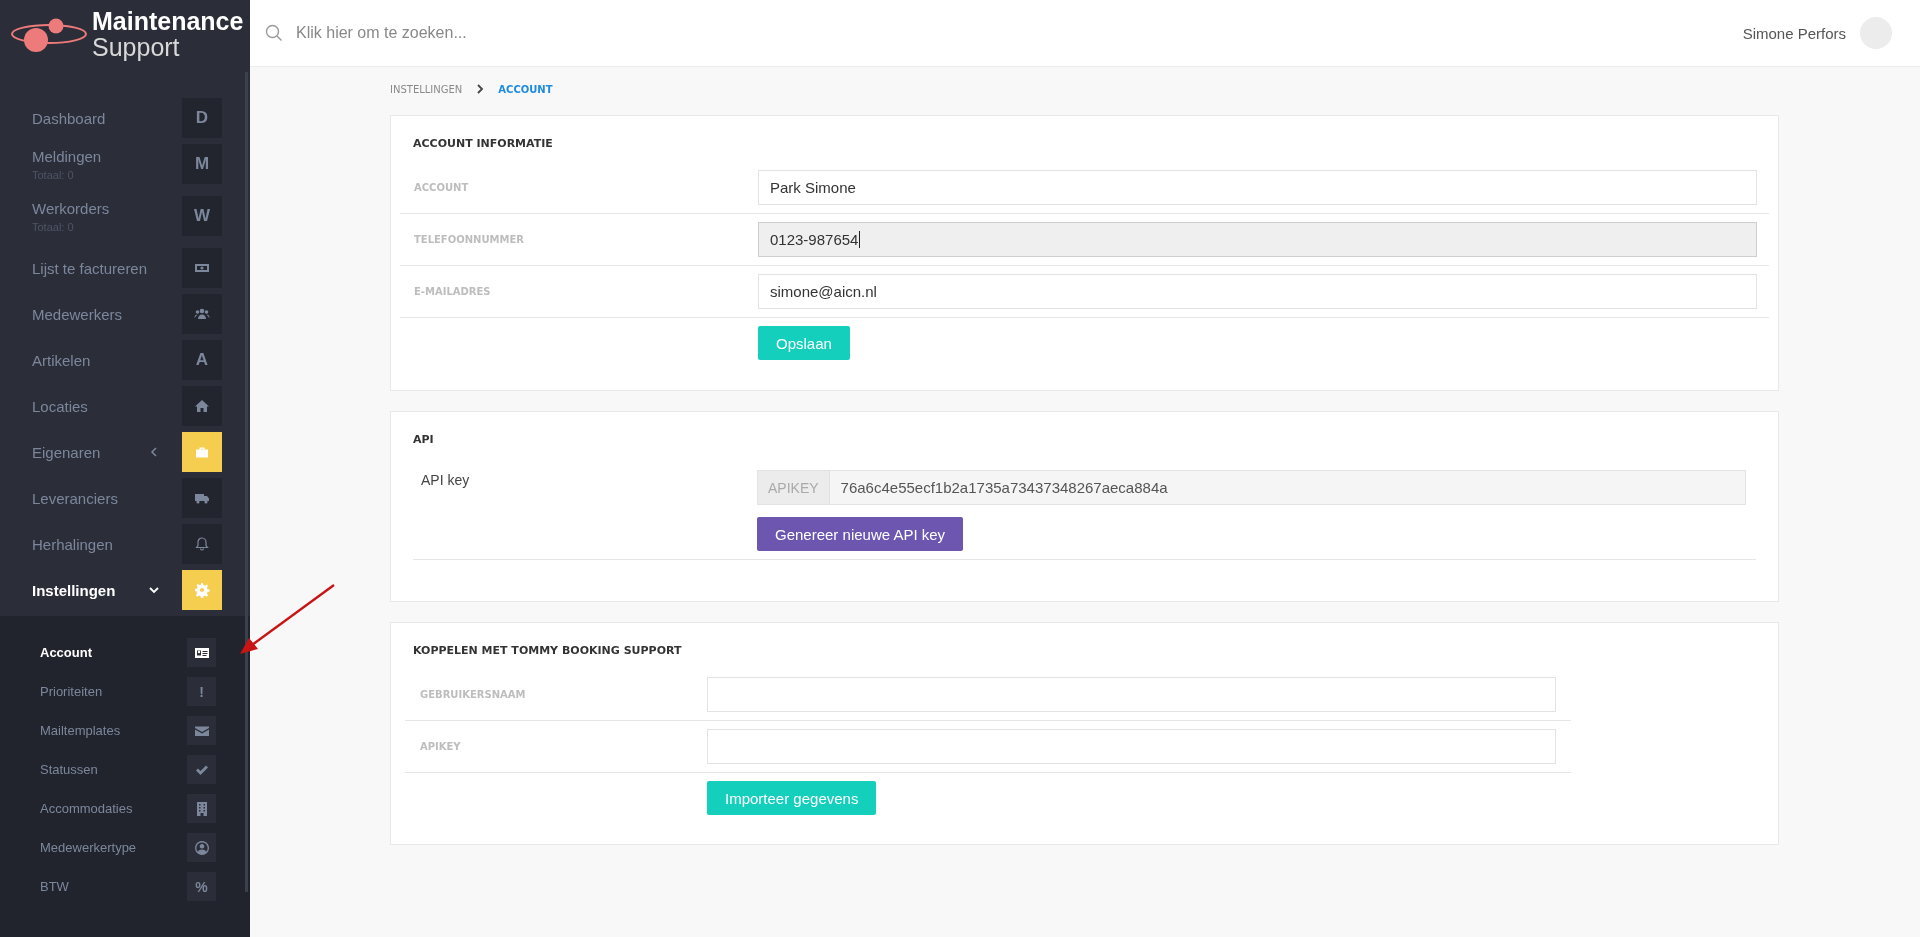 The height and width of the screenshot is (937, 1920). What do you see at coordinates (794, 487) in the screenshot?
I see `input-addon: APIKEY` at bounding box center [794, 487].